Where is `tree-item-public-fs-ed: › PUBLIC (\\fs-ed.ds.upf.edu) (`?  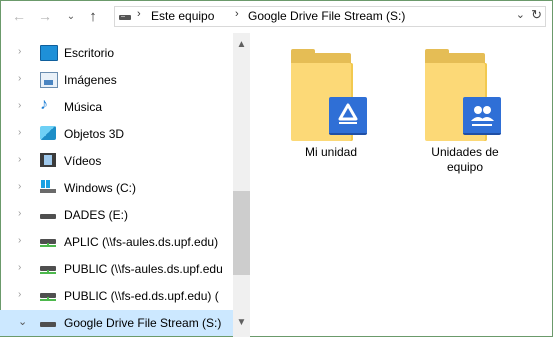
tree-item-public-fs-ed: › PUBLIC (\\fs-ed.ds.upf.edu) ( is located at coordinates (116, 296).